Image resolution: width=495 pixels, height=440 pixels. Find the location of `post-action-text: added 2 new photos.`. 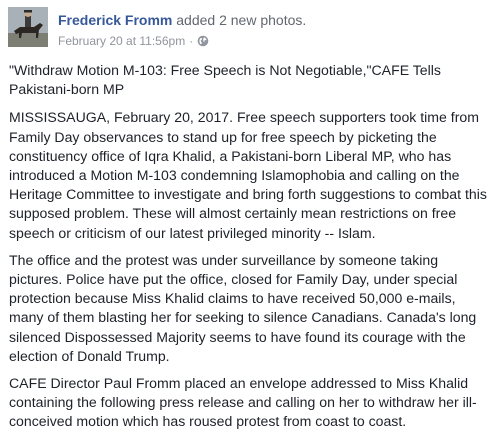

post-action-text: added 2 new photos. is located at coordinates (241, 20).